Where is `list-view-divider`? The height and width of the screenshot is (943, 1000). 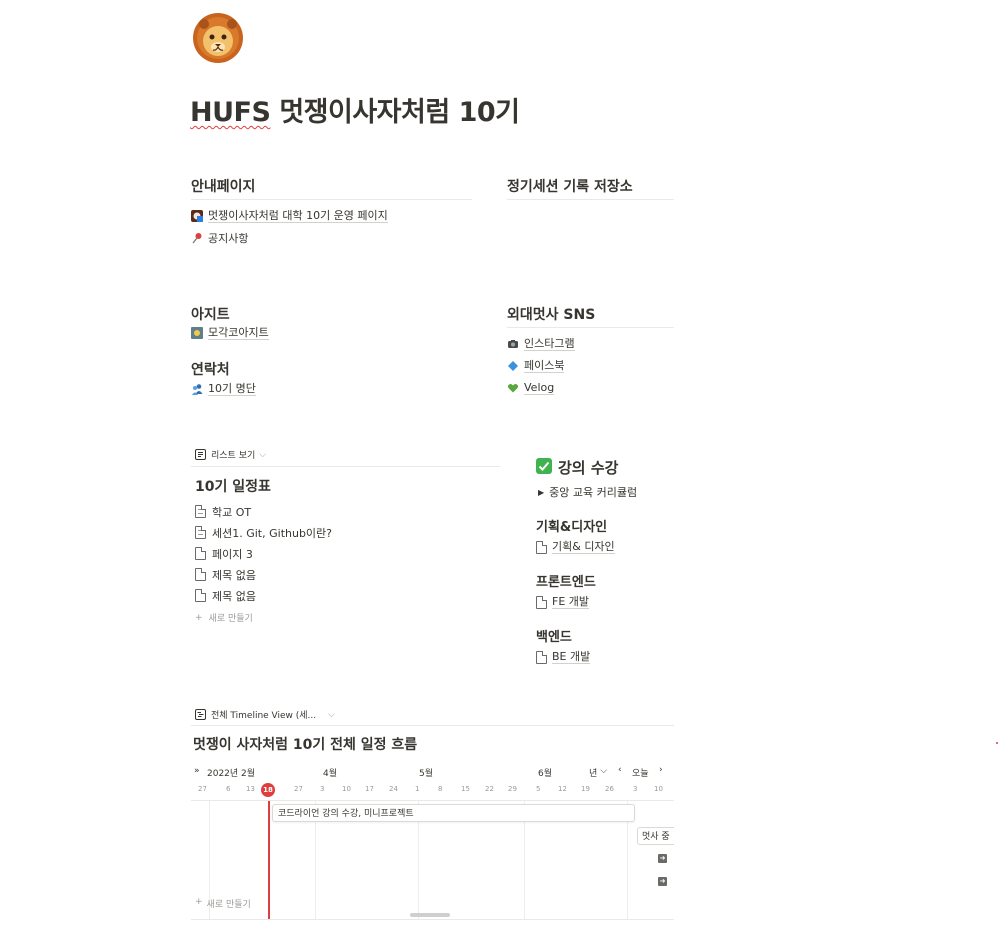
list-view-divider is located at coordinates (345, 466).